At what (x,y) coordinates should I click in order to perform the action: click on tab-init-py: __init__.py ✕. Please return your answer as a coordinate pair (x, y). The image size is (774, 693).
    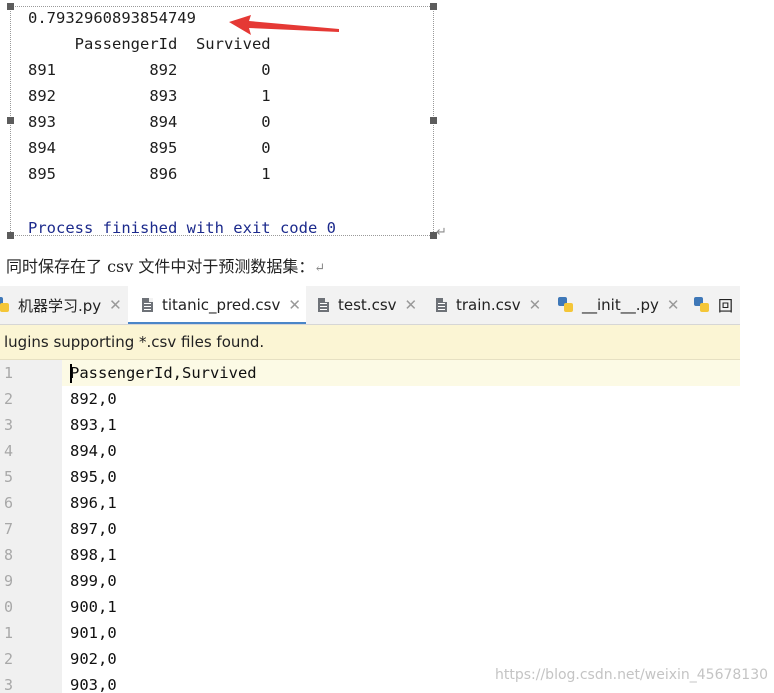
    Looking at the image, I should click on (621, 305).